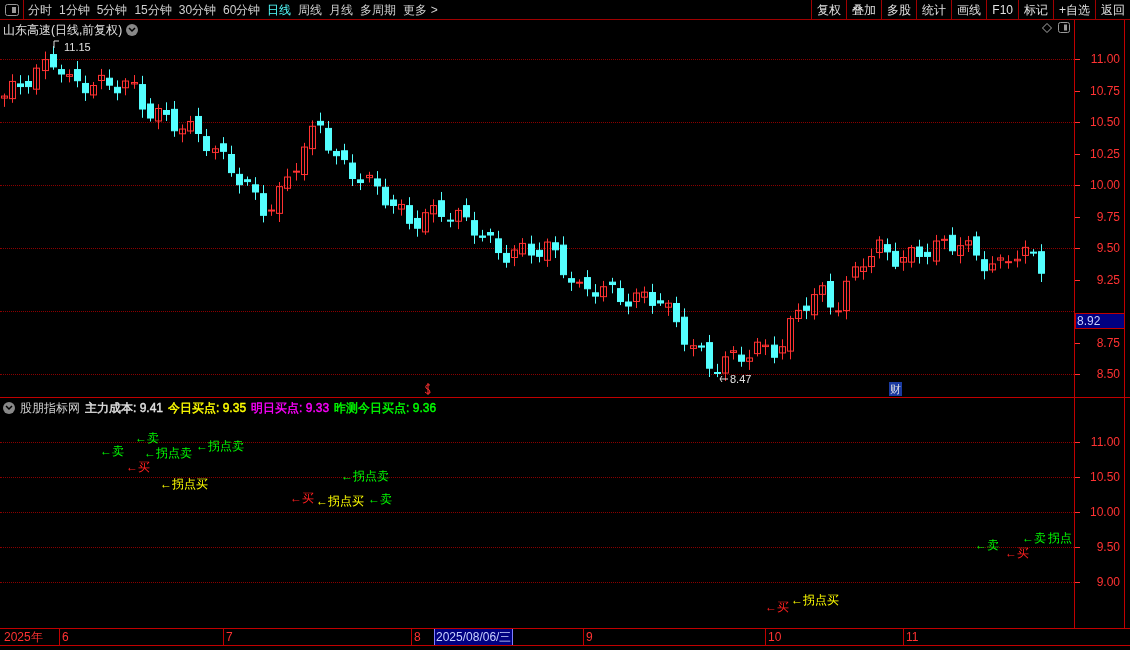  Describe the element at coordinates (1035, 9) in the screenshot. I see `toolbar-button: 标记` at that location.